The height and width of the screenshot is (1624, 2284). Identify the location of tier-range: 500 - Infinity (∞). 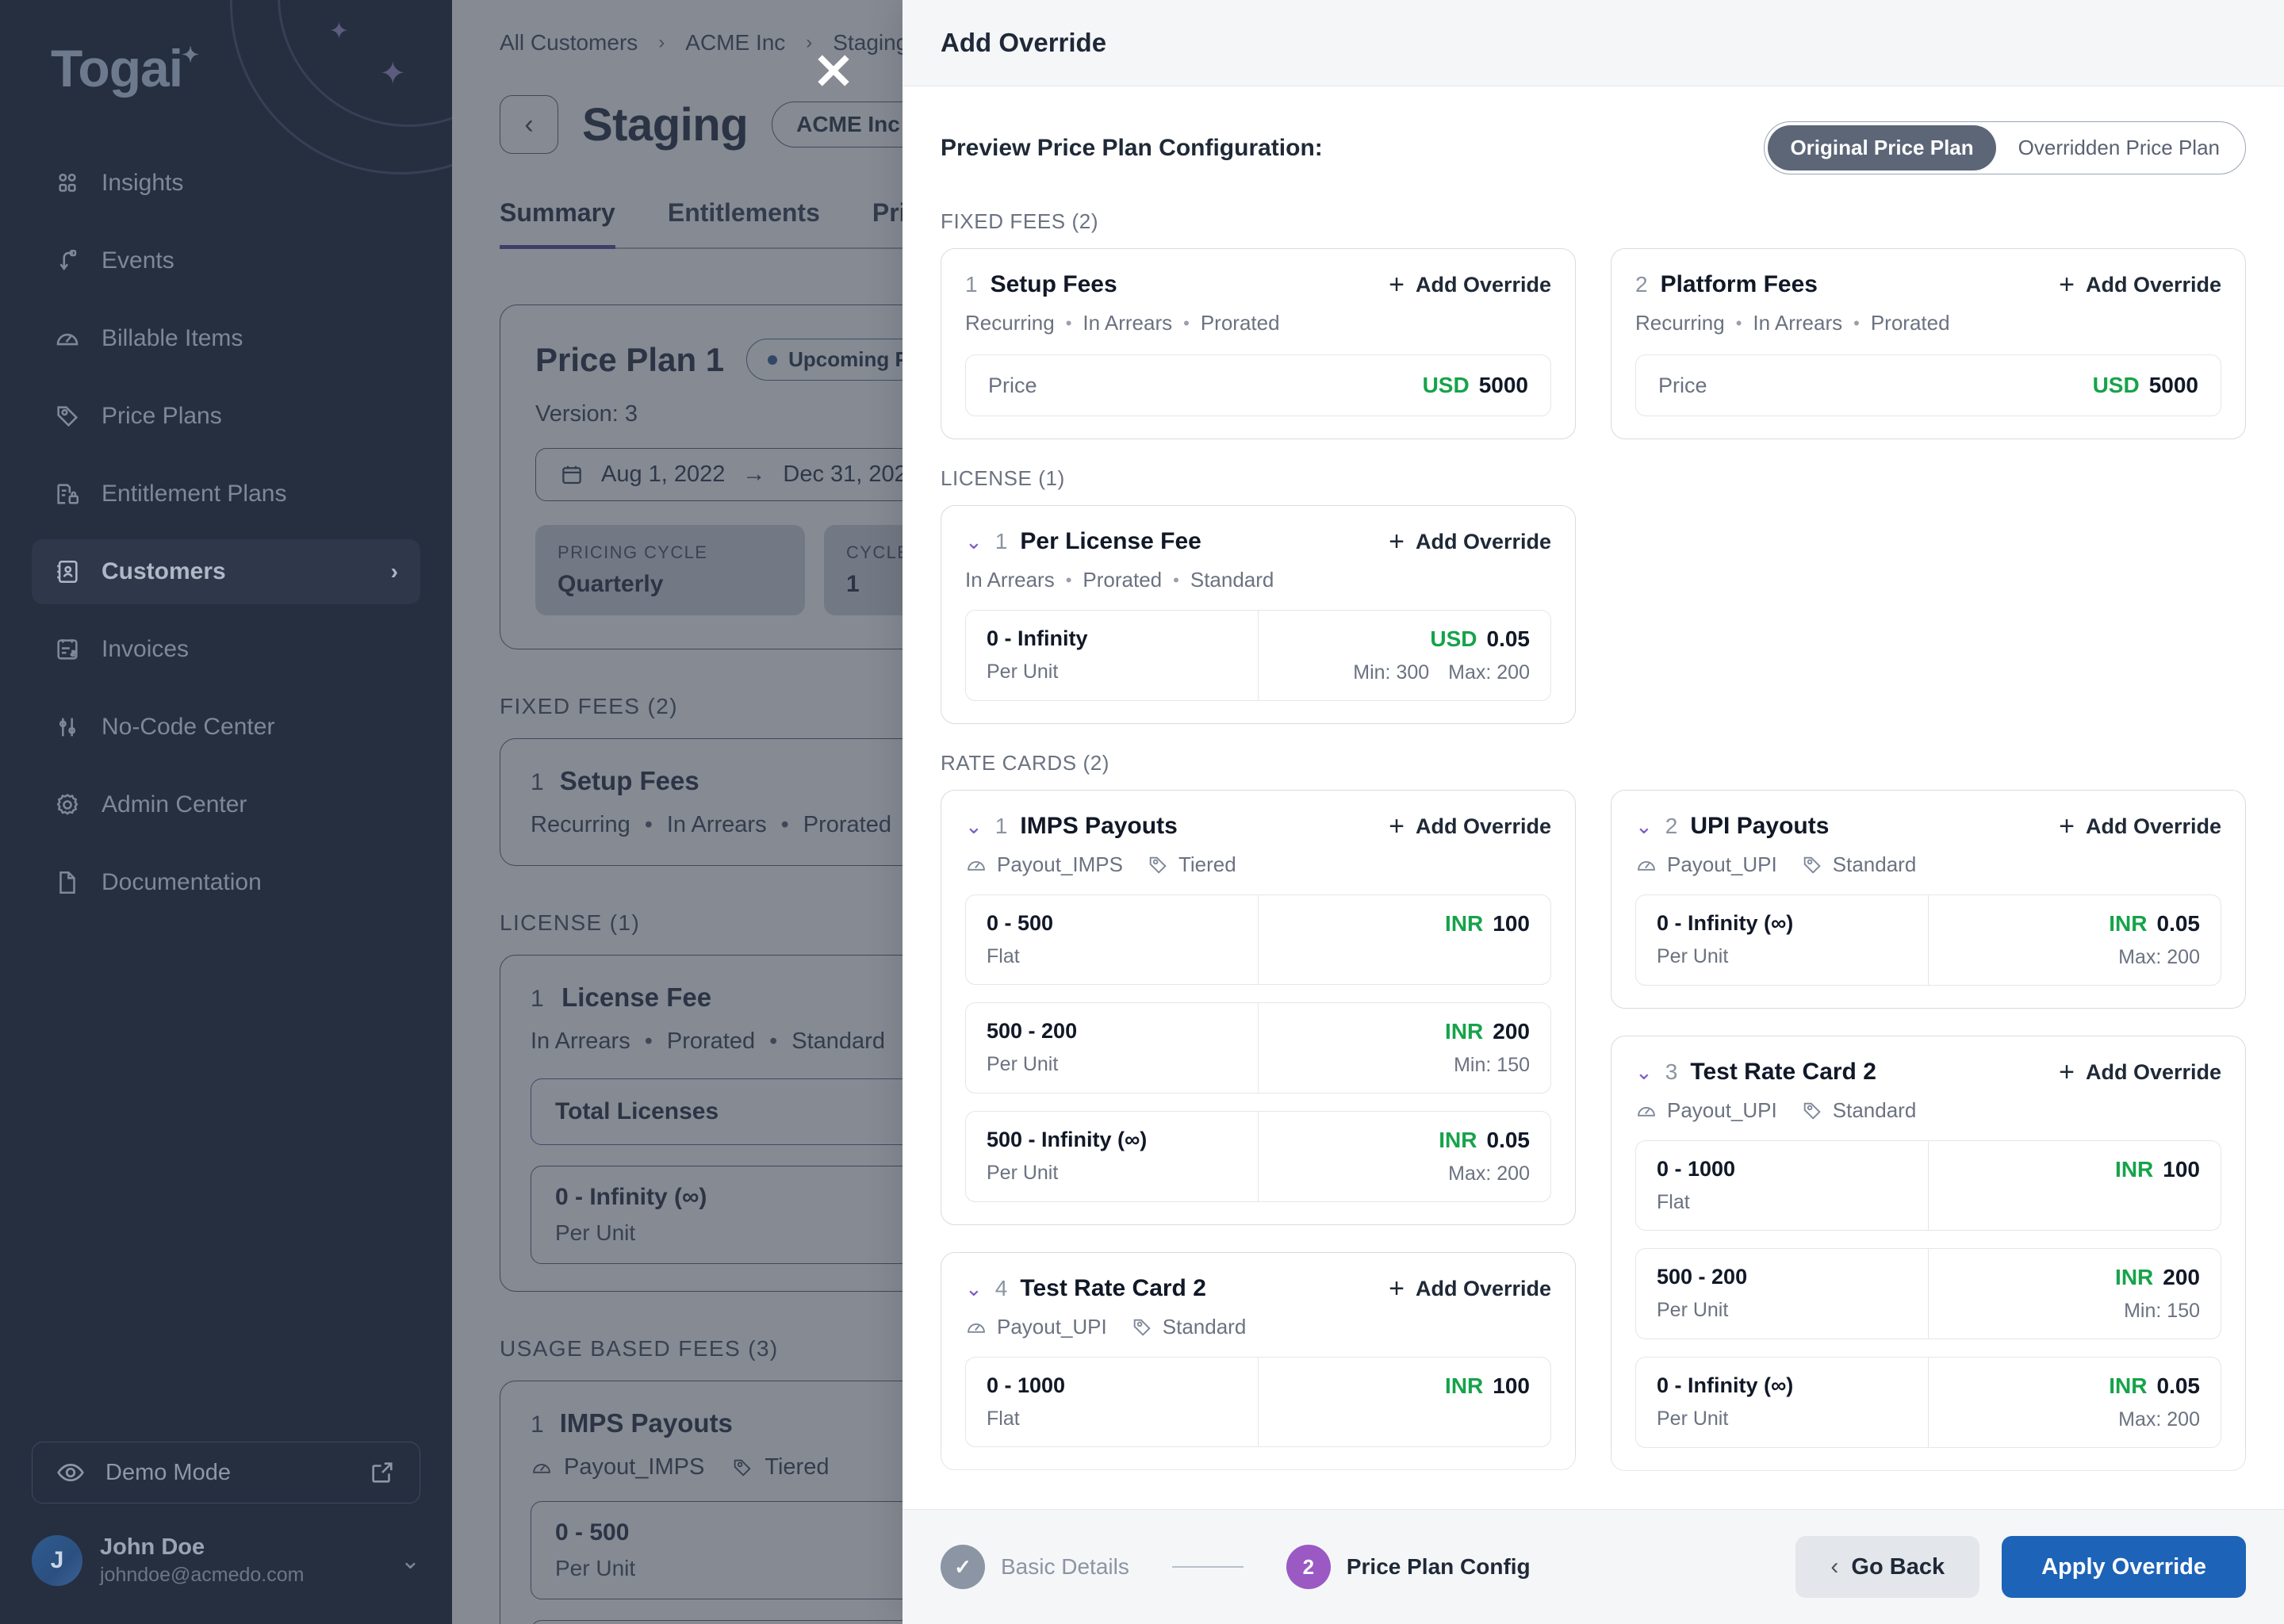
(1067, 1139).